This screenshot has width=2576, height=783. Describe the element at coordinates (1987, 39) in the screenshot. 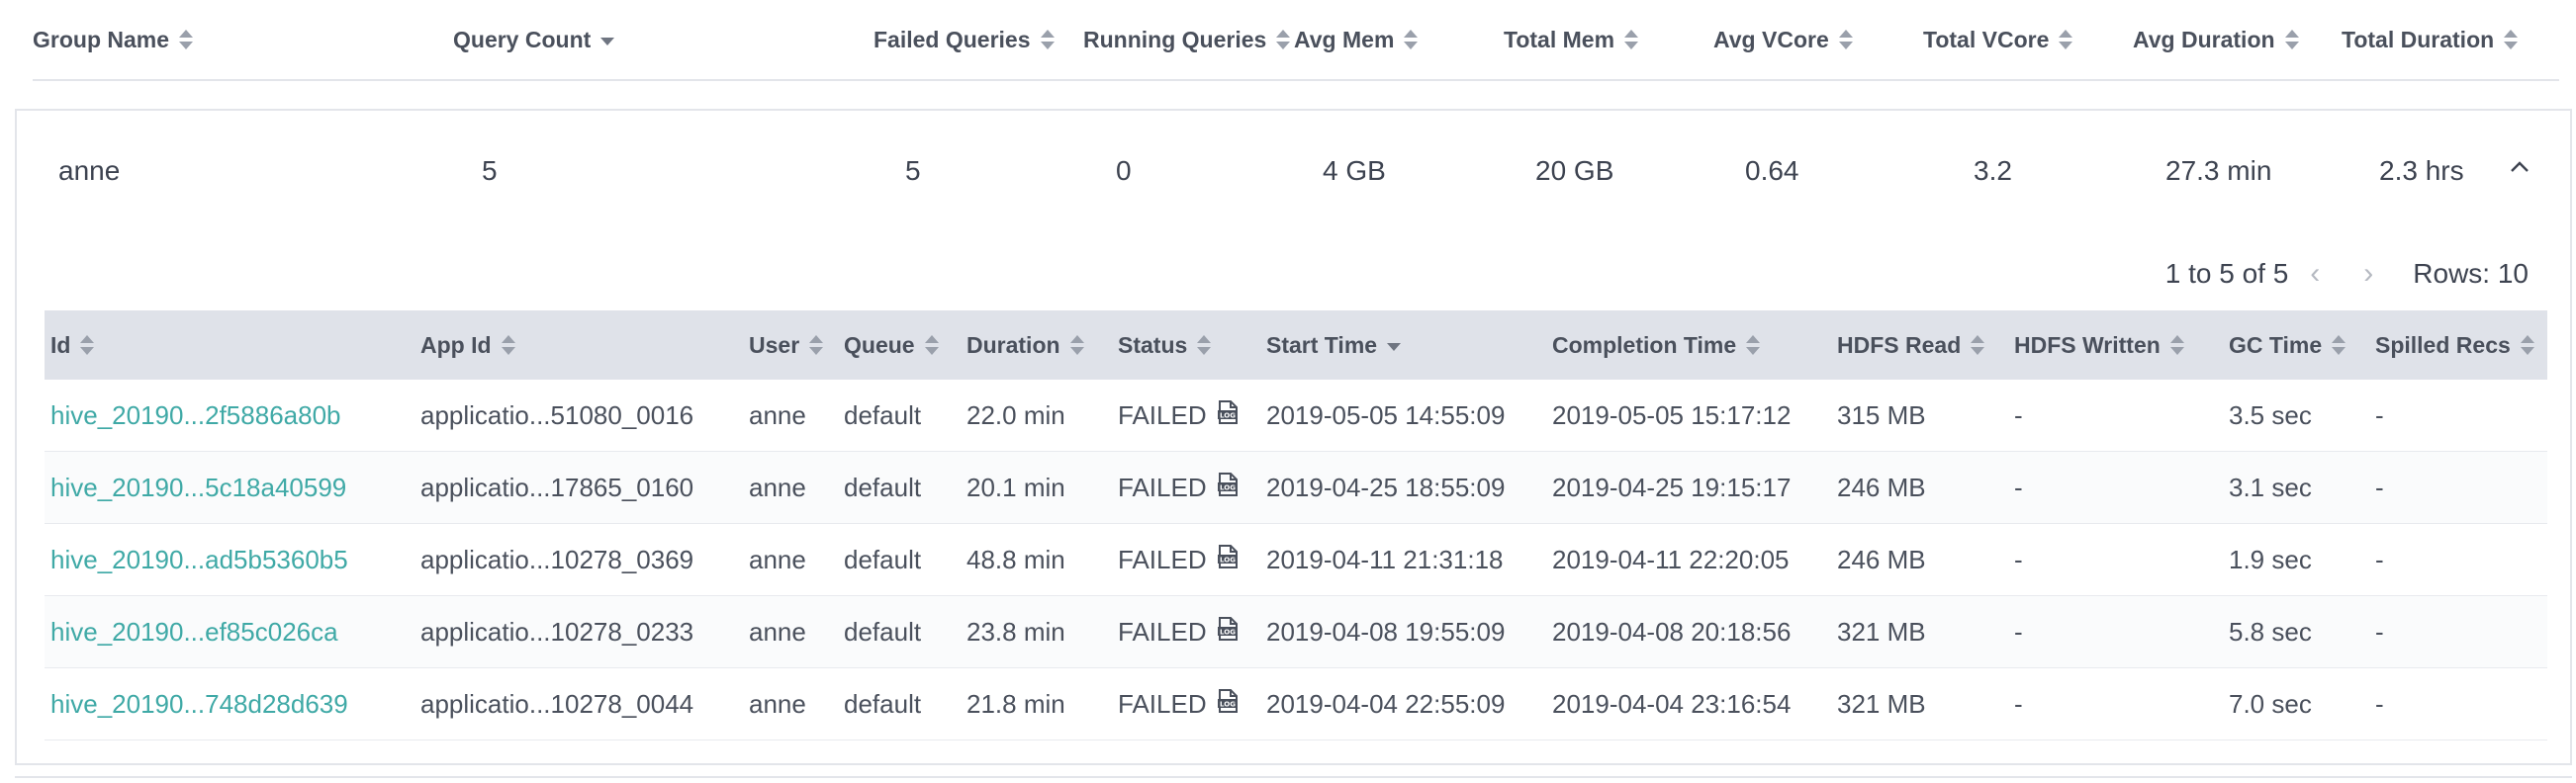

I see `column-header-label: Total VCore` at that location.